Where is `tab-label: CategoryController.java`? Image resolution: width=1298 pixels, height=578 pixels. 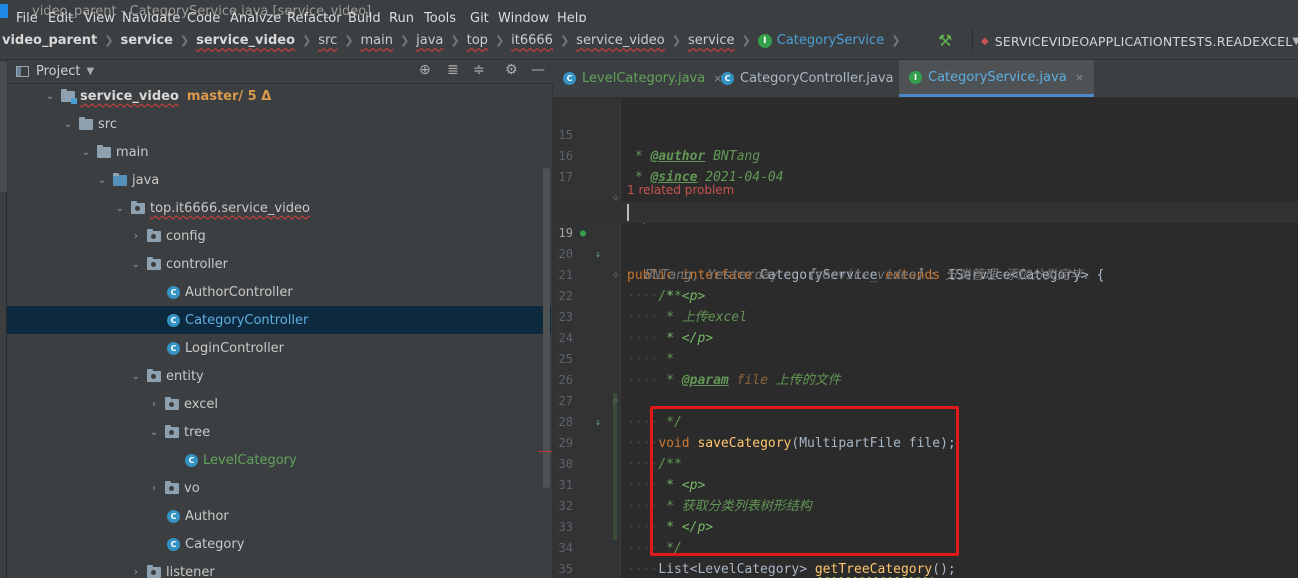 tab-label: CategoryController.java is located at coordinates (817, 78).